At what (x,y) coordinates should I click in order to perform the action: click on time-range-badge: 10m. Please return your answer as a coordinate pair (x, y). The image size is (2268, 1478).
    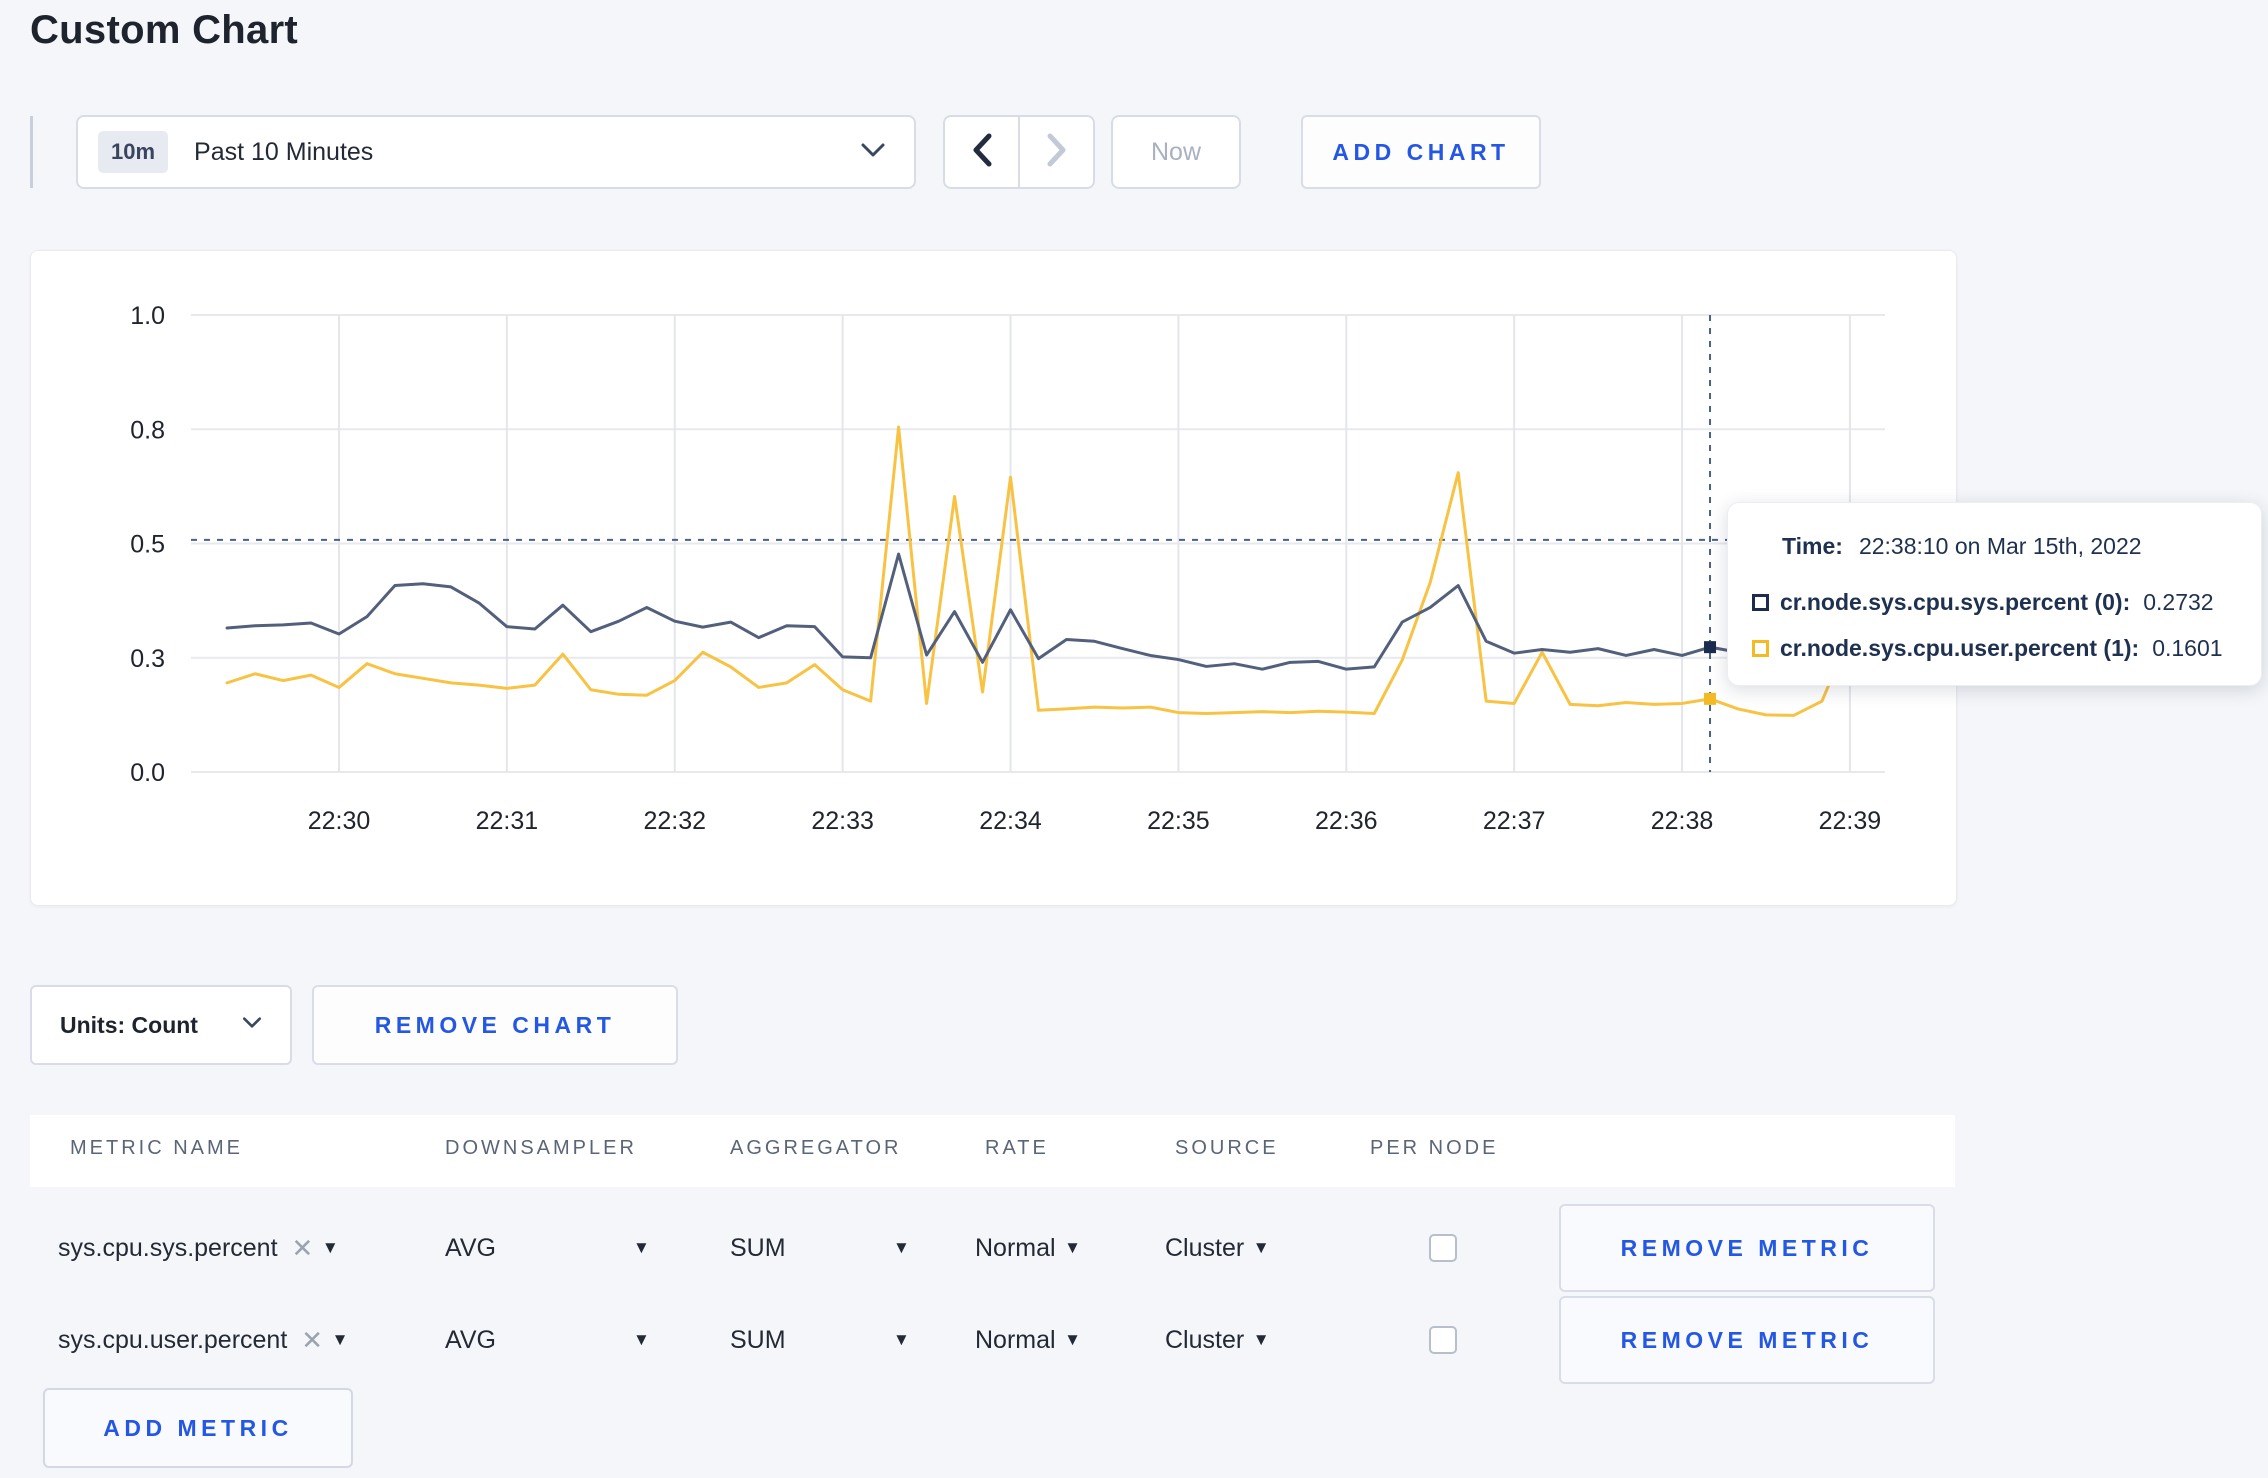
    Looking at the image, I should click on (133, 152).